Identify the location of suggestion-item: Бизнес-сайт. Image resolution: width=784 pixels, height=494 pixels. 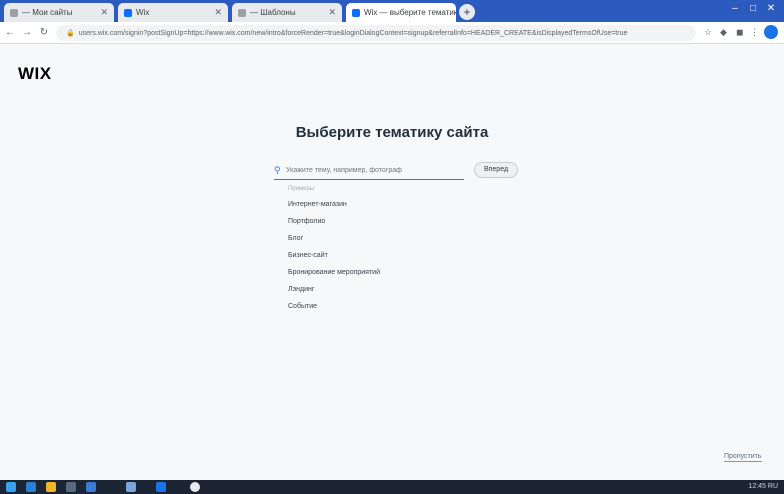
(378, 257).